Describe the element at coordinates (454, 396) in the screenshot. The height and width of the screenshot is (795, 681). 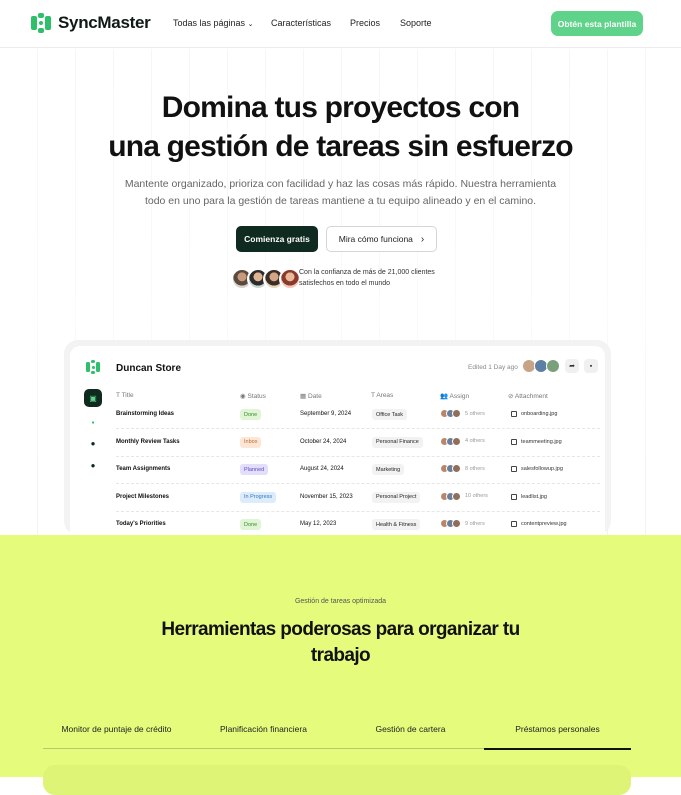
I see `column-assign: 👥 Assign` at that location.